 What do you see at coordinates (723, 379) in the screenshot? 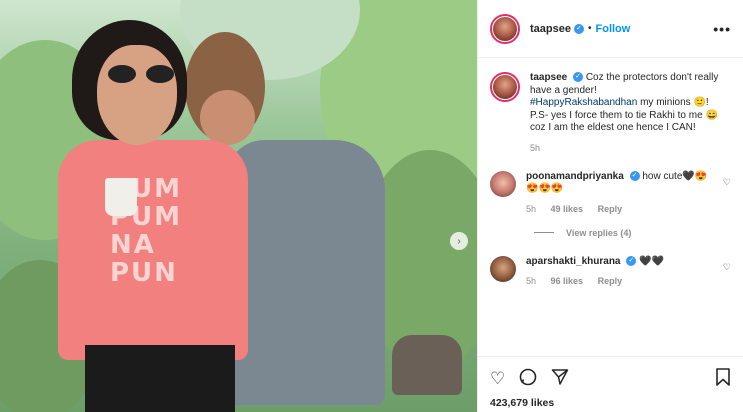
I see `bookmark-icon` at bounding box center [723, 379].